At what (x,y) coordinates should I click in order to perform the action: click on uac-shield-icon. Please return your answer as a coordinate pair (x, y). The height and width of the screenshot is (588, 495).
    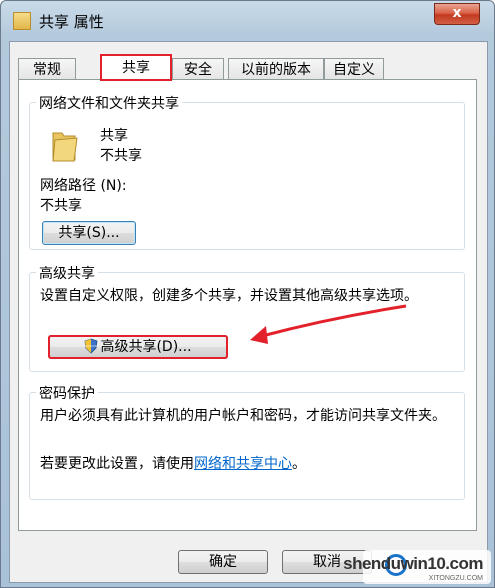
    Looking at the image, I should click on (91, 346).